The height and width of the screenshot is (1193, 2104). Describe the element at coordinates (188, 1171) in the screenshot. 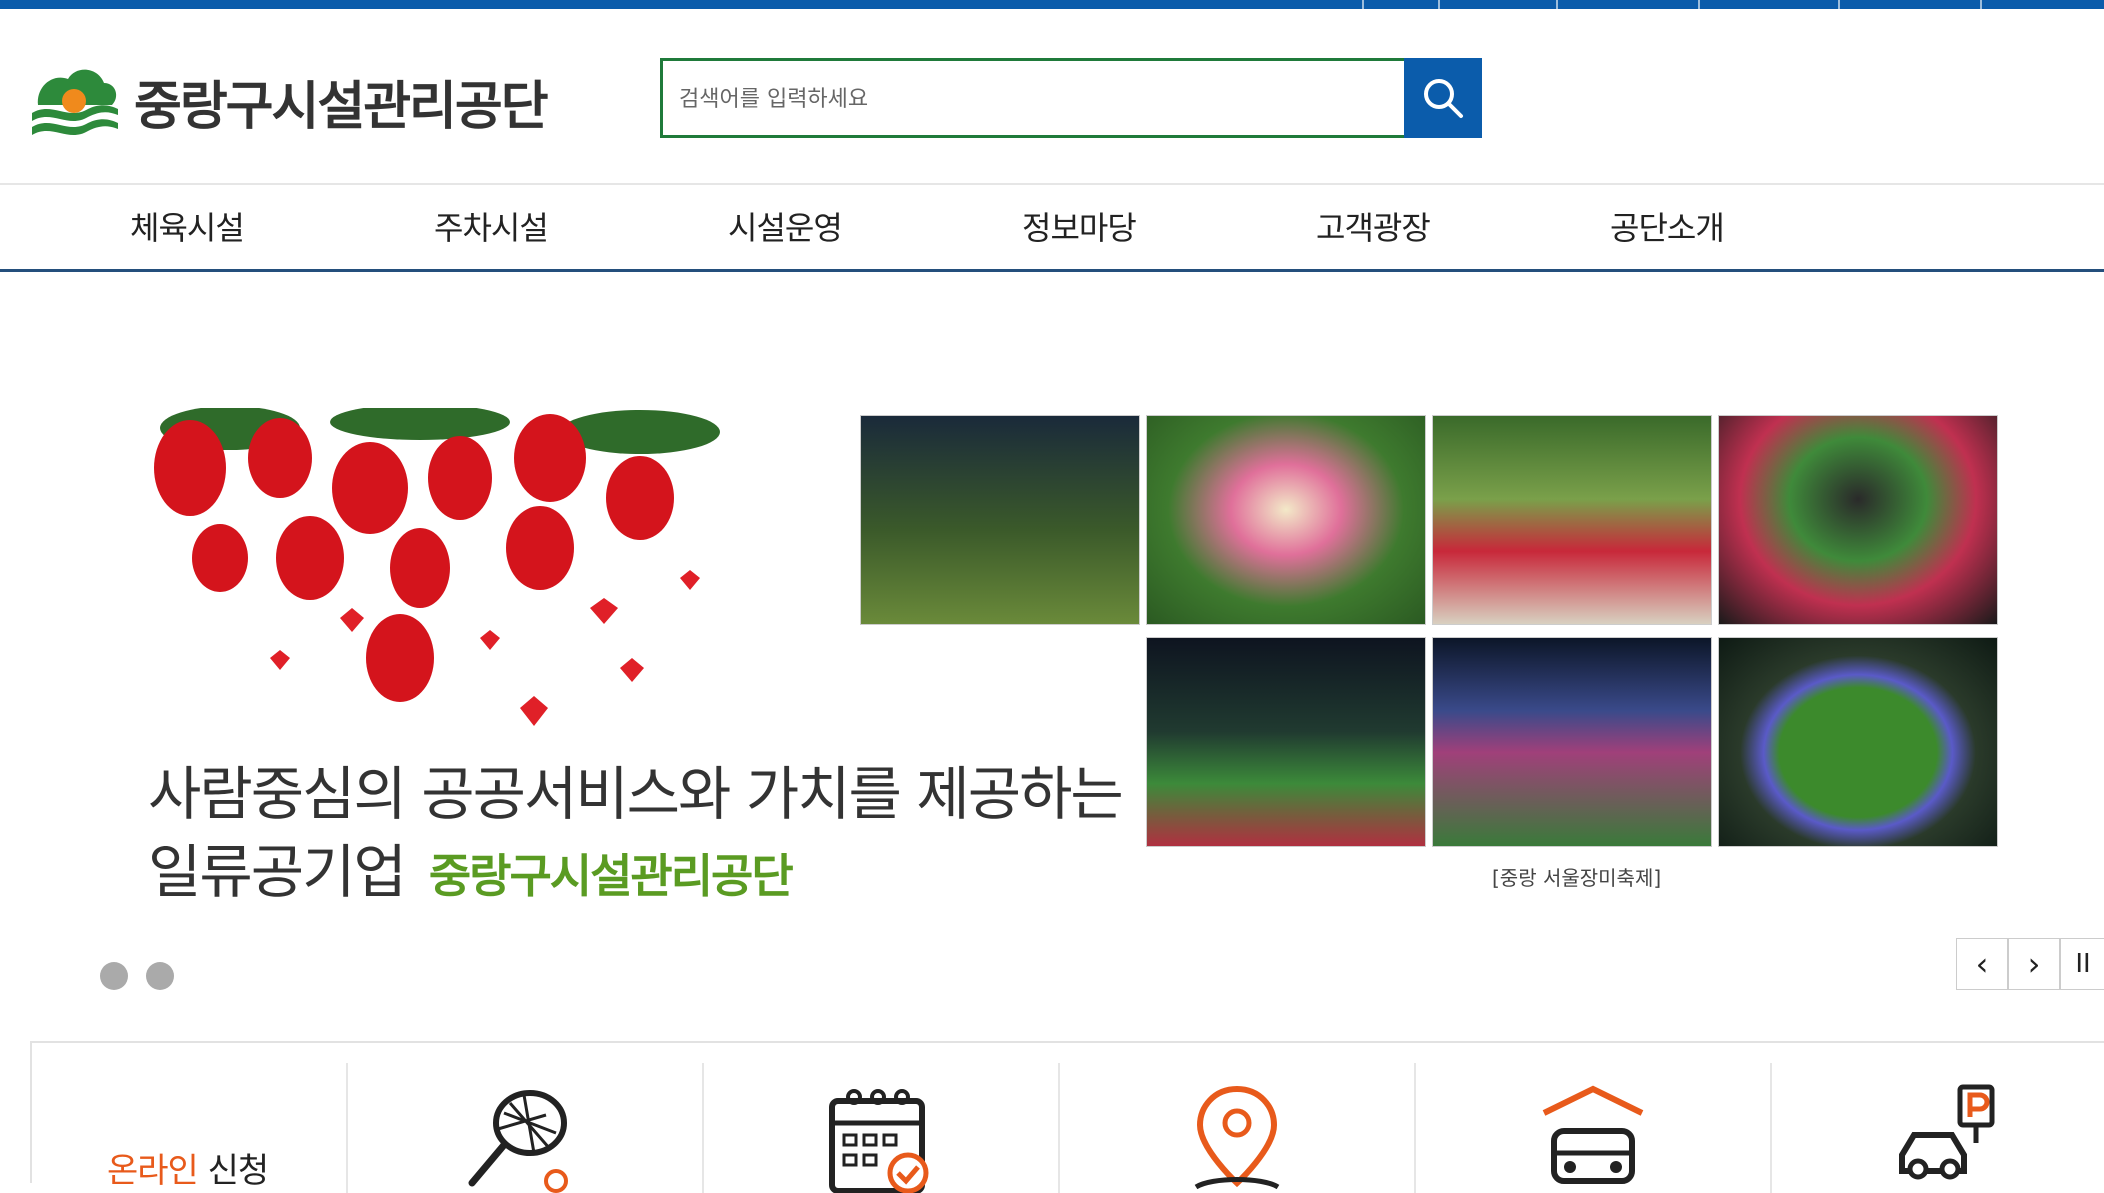

I see `online-application-title: 온라인 신청` at that location.